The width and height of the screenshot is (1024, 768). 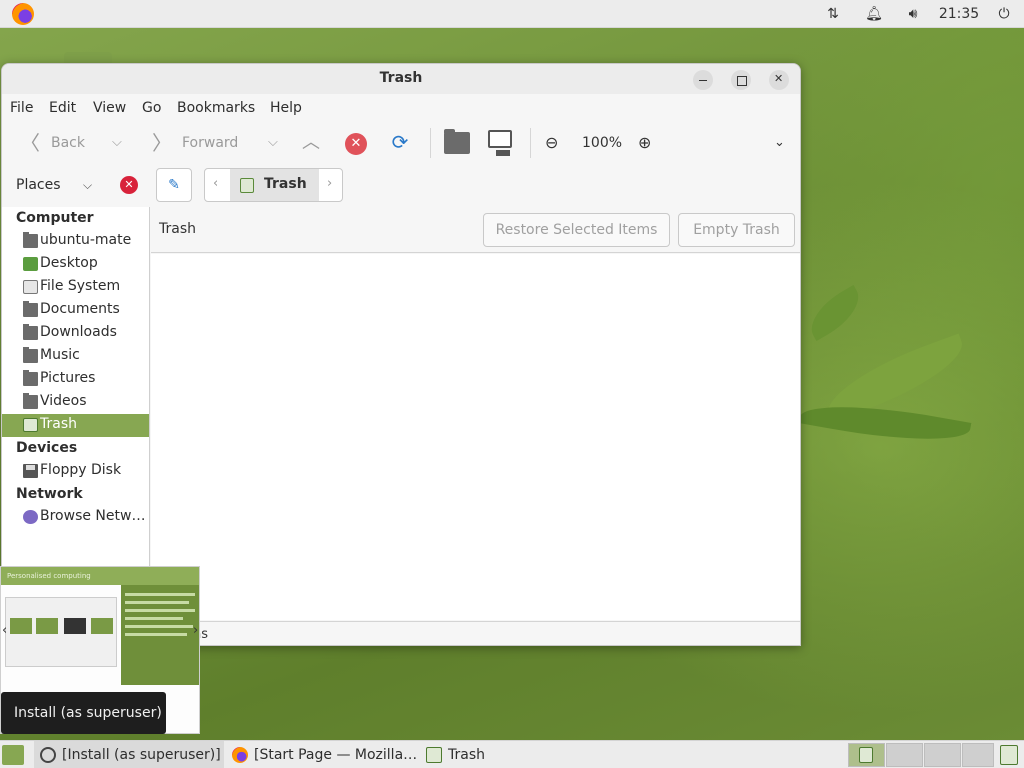 I want to click on notification-bell-icon: 🔔︎, so click(x=874, y=14).